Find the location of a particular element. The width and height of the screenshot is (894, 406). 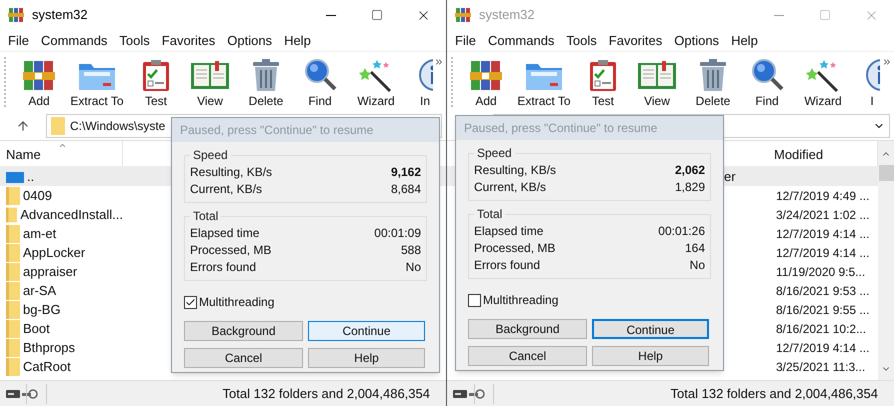

stat-value: 00:01:26 is located at coordinates (681, 231).